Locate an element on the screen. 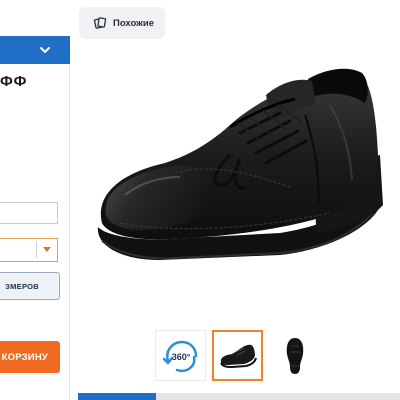  select-divider is located at coordinates (36, 250).